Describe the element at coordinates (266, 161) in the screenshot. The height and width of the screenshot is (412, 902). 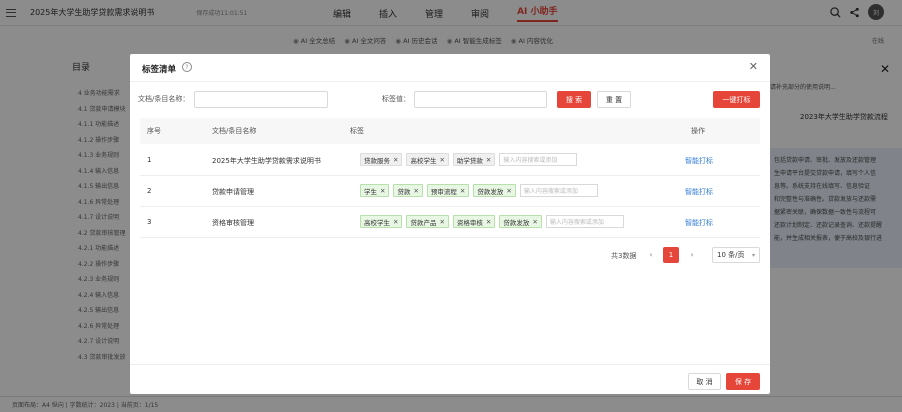
I see `row-name: 2025年大学生助学贷款需求说明书` at that location.